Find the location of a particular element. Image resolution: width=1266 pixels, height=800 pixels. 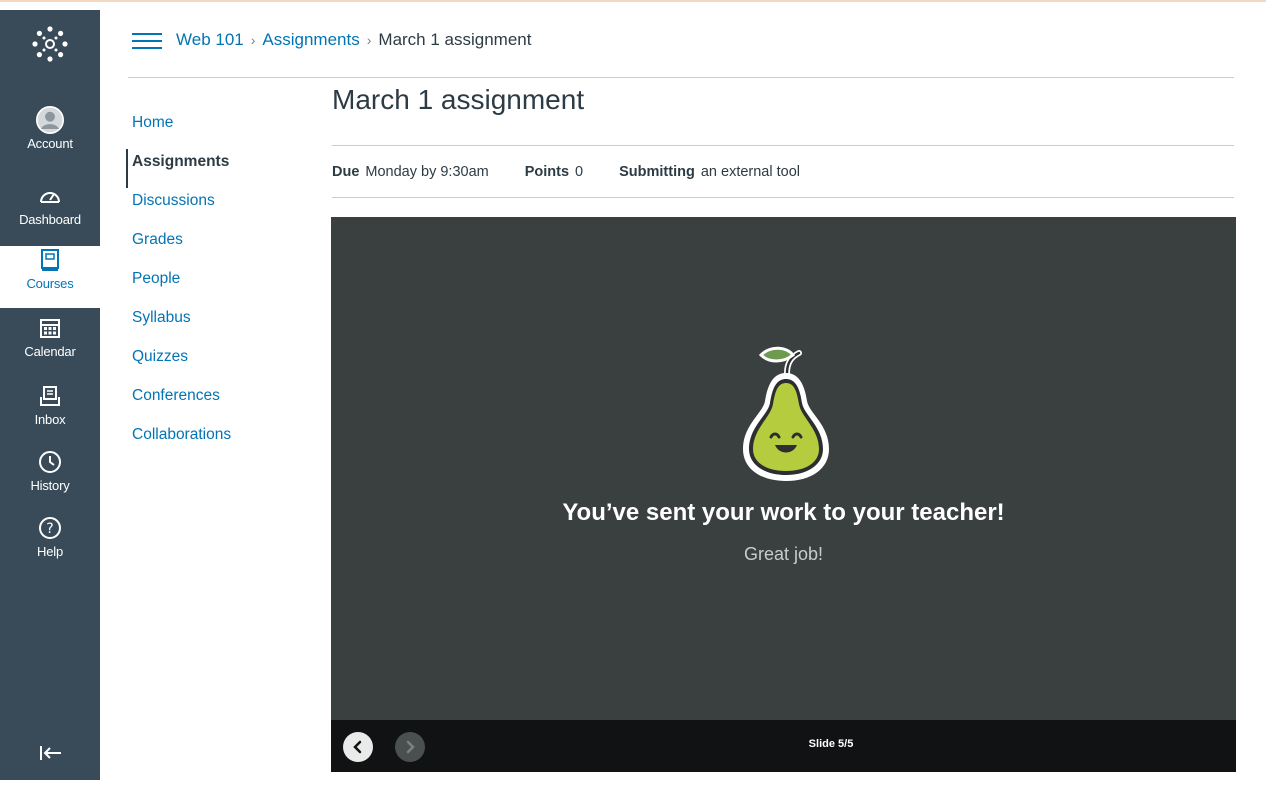

slide-control-bar: Slide 5/5 is located at coordinates (783, 746).